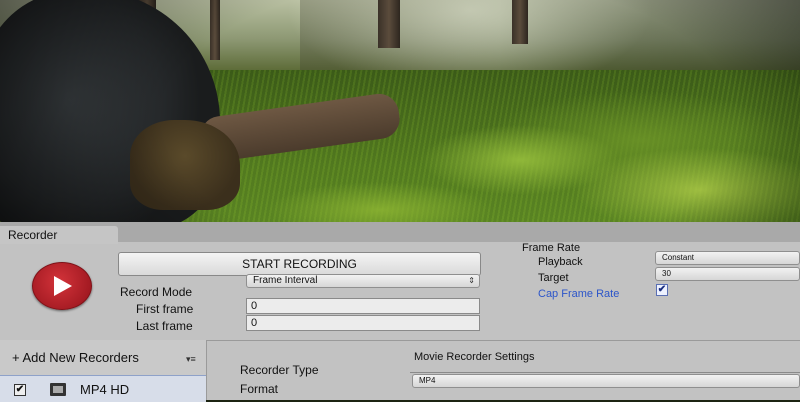 The image size is (800, 402). Describe the element at coordinates (551, 248) in the screenshot. I see `frame-rate-title: Frame Rate` at that location.